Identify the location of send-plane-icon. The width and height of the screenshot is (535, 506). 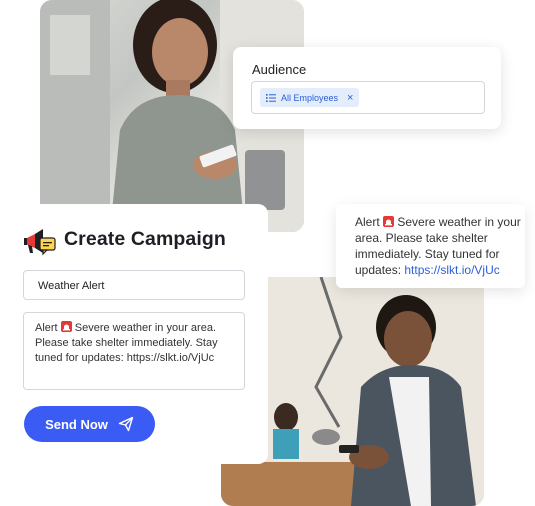
(126, 424).